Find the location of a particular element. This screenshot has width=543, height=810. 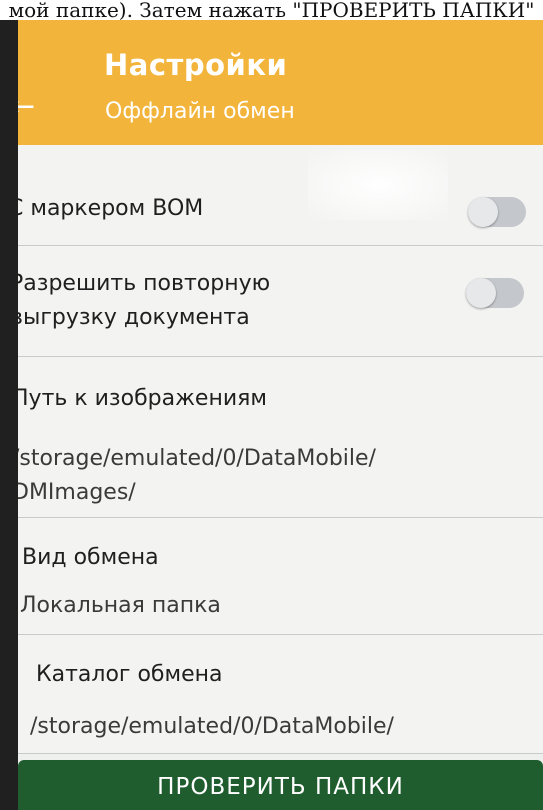

setting-images-path-value-2: DMImages/ is located at coordinates (77, 492).